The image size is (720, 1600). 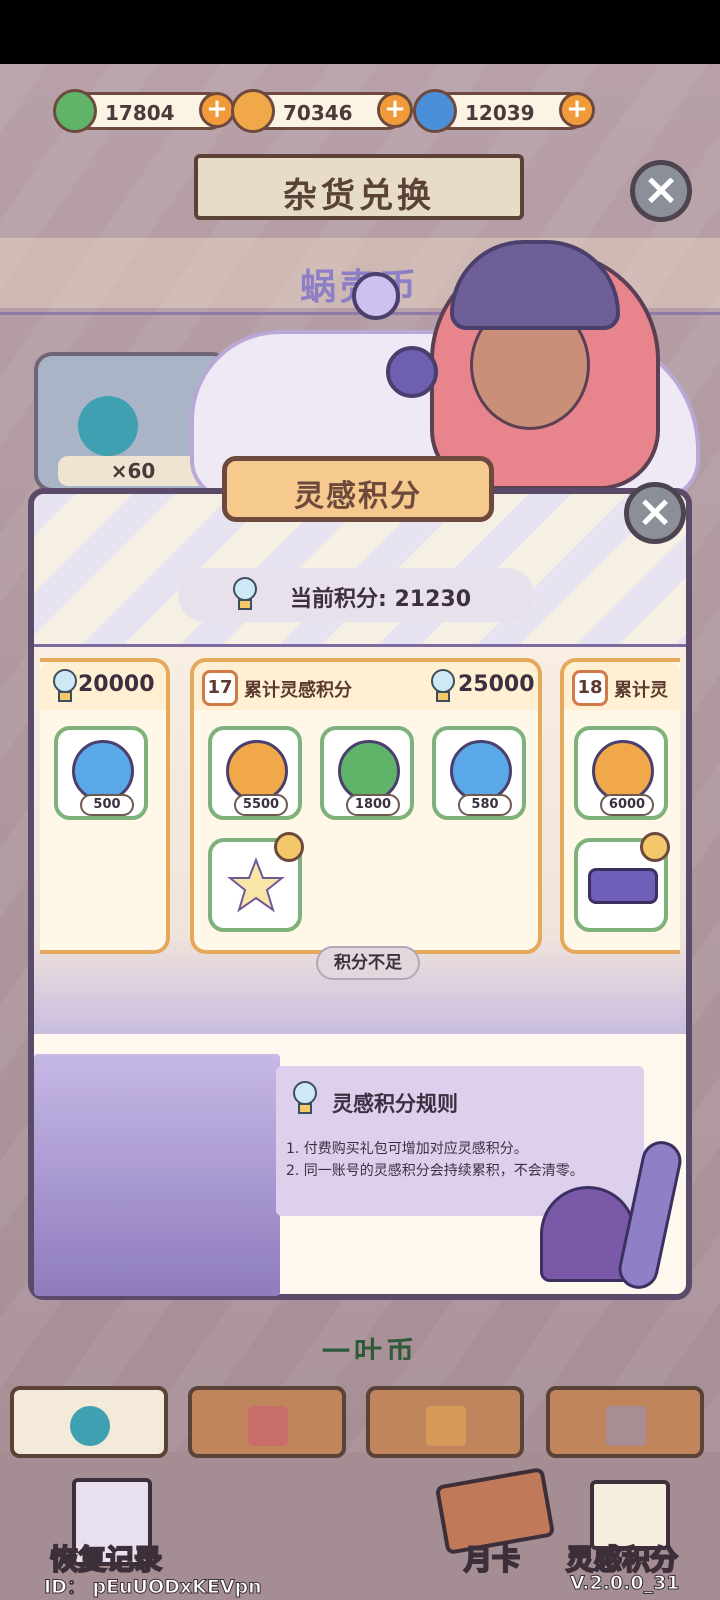 I want to click on currency-shell-value: 70346, so click(x=318, y=113).